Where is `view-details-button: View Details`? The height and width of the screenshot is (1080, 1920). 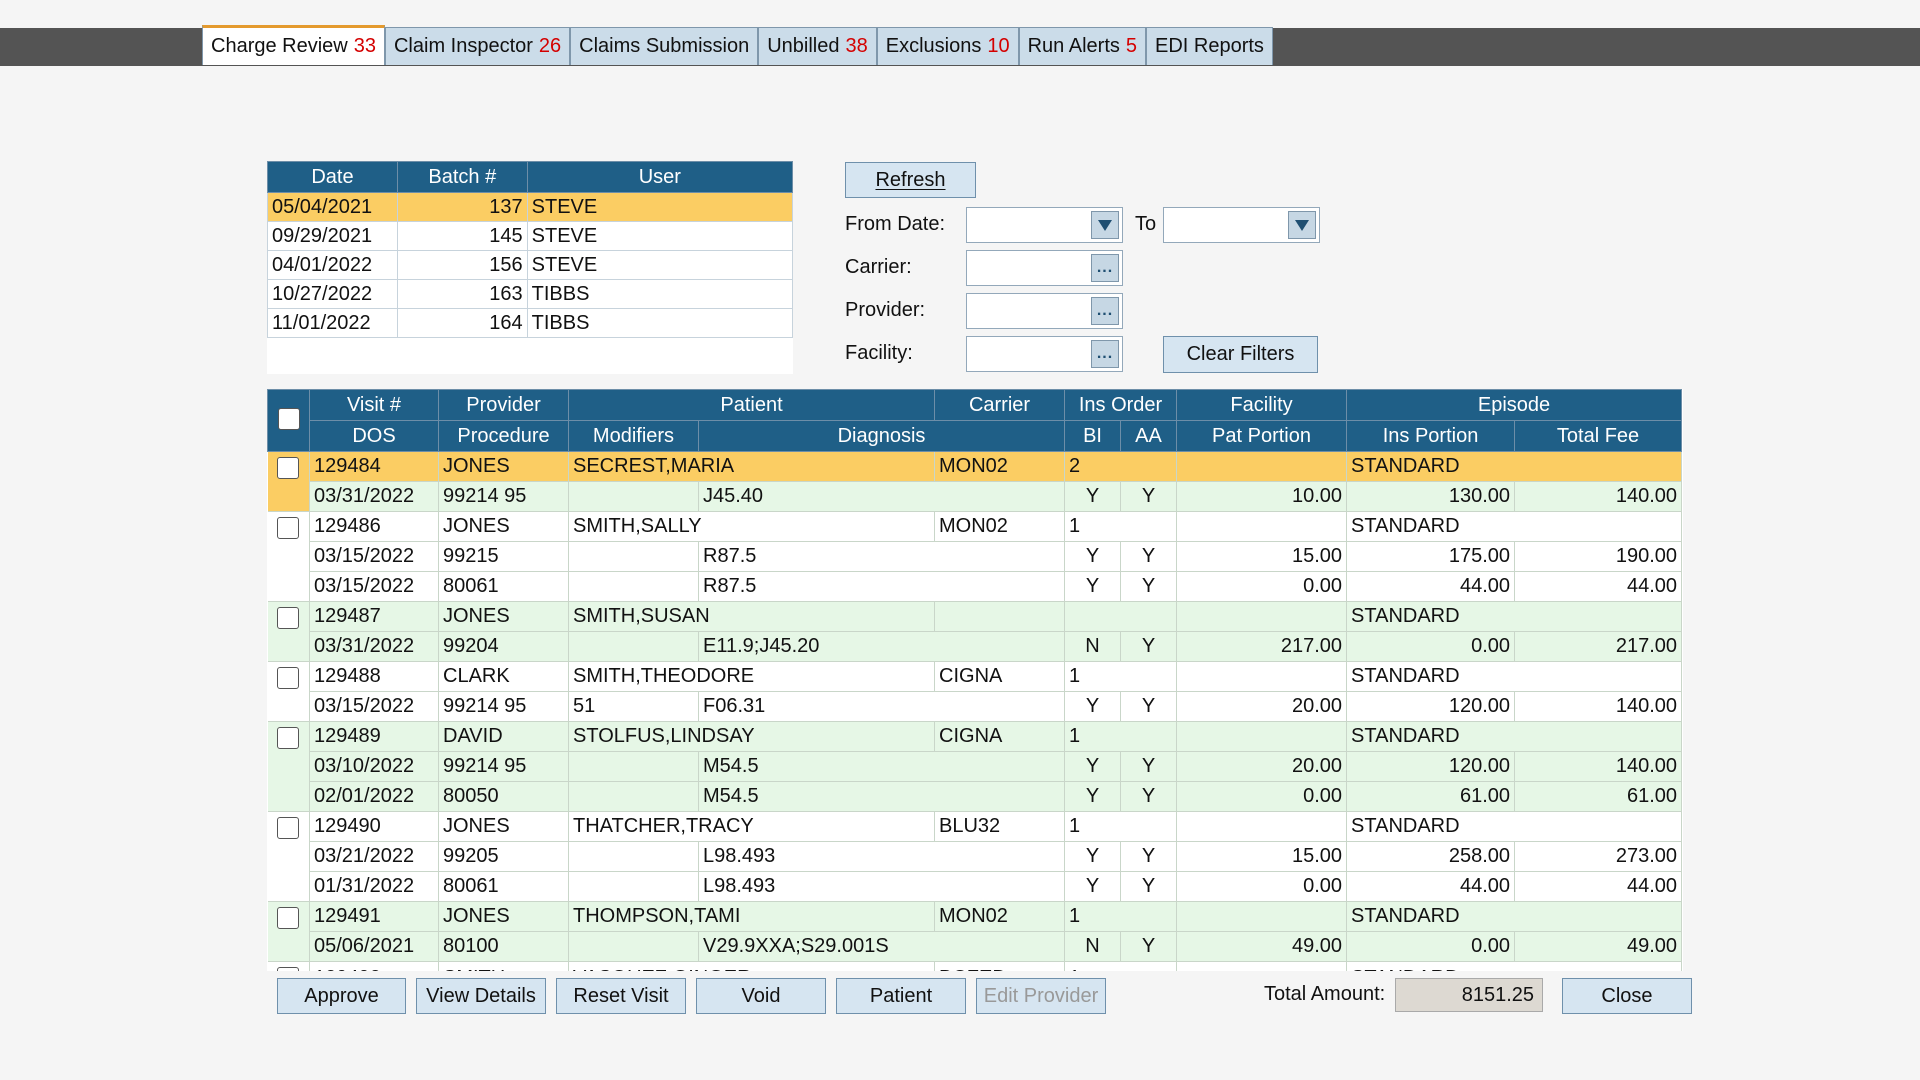
view-details-button: View Details is located at coordinates (481, 996).